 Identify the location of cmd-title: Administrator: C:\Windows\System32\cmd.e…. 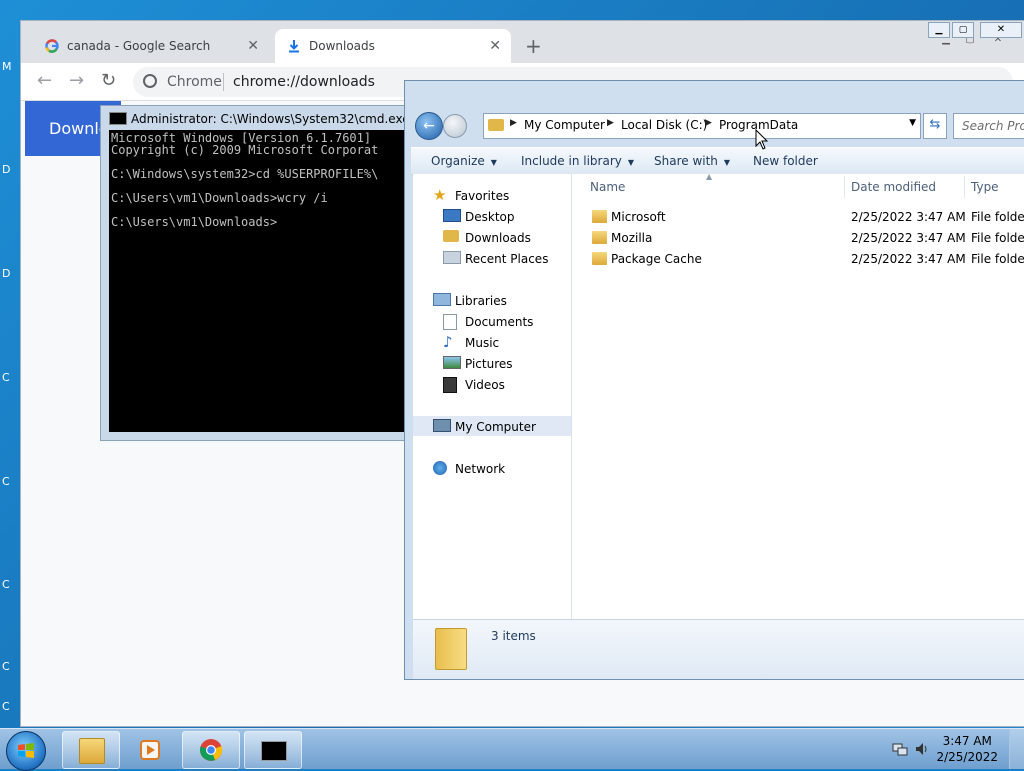
(270, 119).